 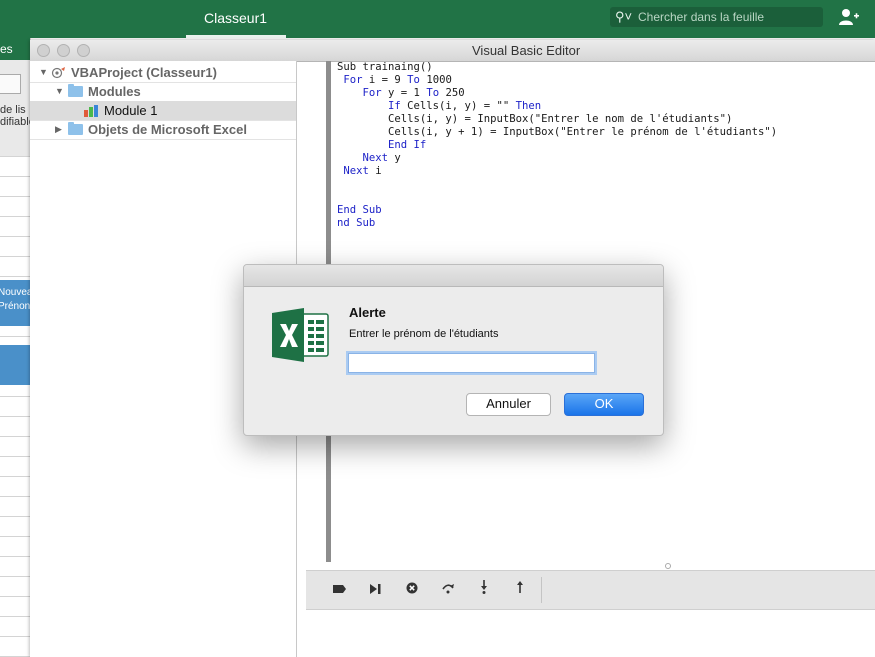 What do you see at coordinates (624, 16) in the screenshot?
I see `search-icon: ⚲˅` at bounding box center [624, 16].